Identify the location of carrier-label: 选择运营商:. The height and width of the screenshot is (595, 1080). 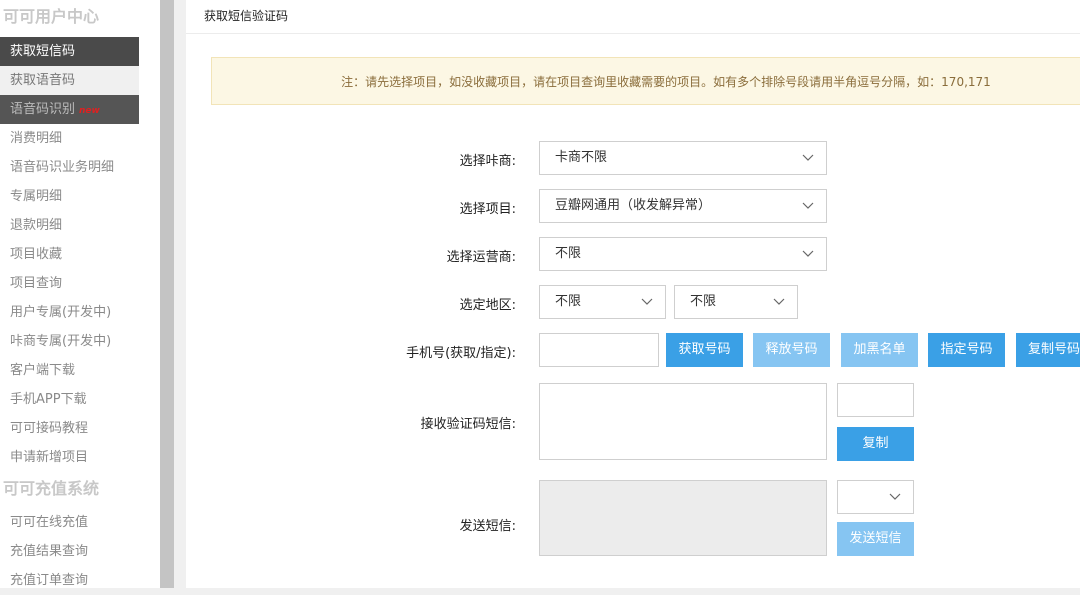
(481, 257).